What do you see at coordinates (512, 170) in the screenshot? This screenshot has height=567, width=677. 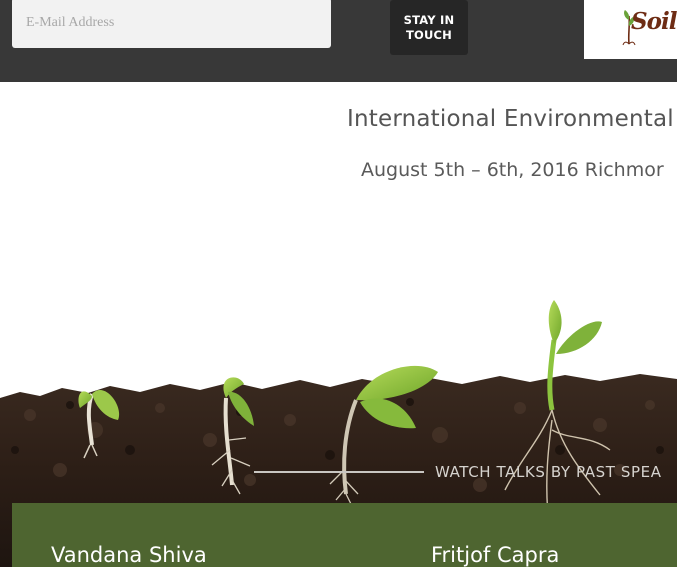 I see `event-date: August 5th – 6th, 2016 Richmor` at bounding box center [512, 170].